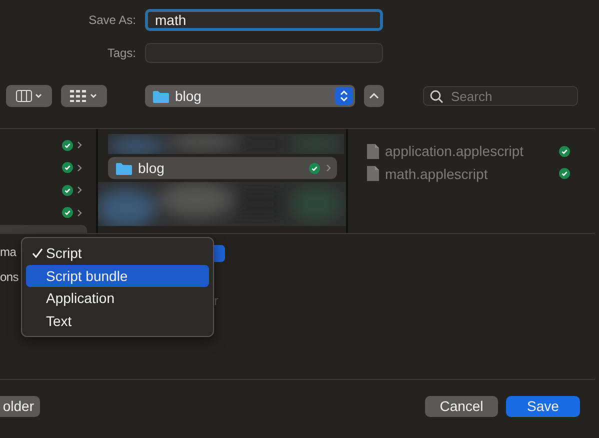 This screenshot has height=438, width=599. Describe the element at coordinates (117, 321) in the screenshot. I see `menu-item: Text` at that location.